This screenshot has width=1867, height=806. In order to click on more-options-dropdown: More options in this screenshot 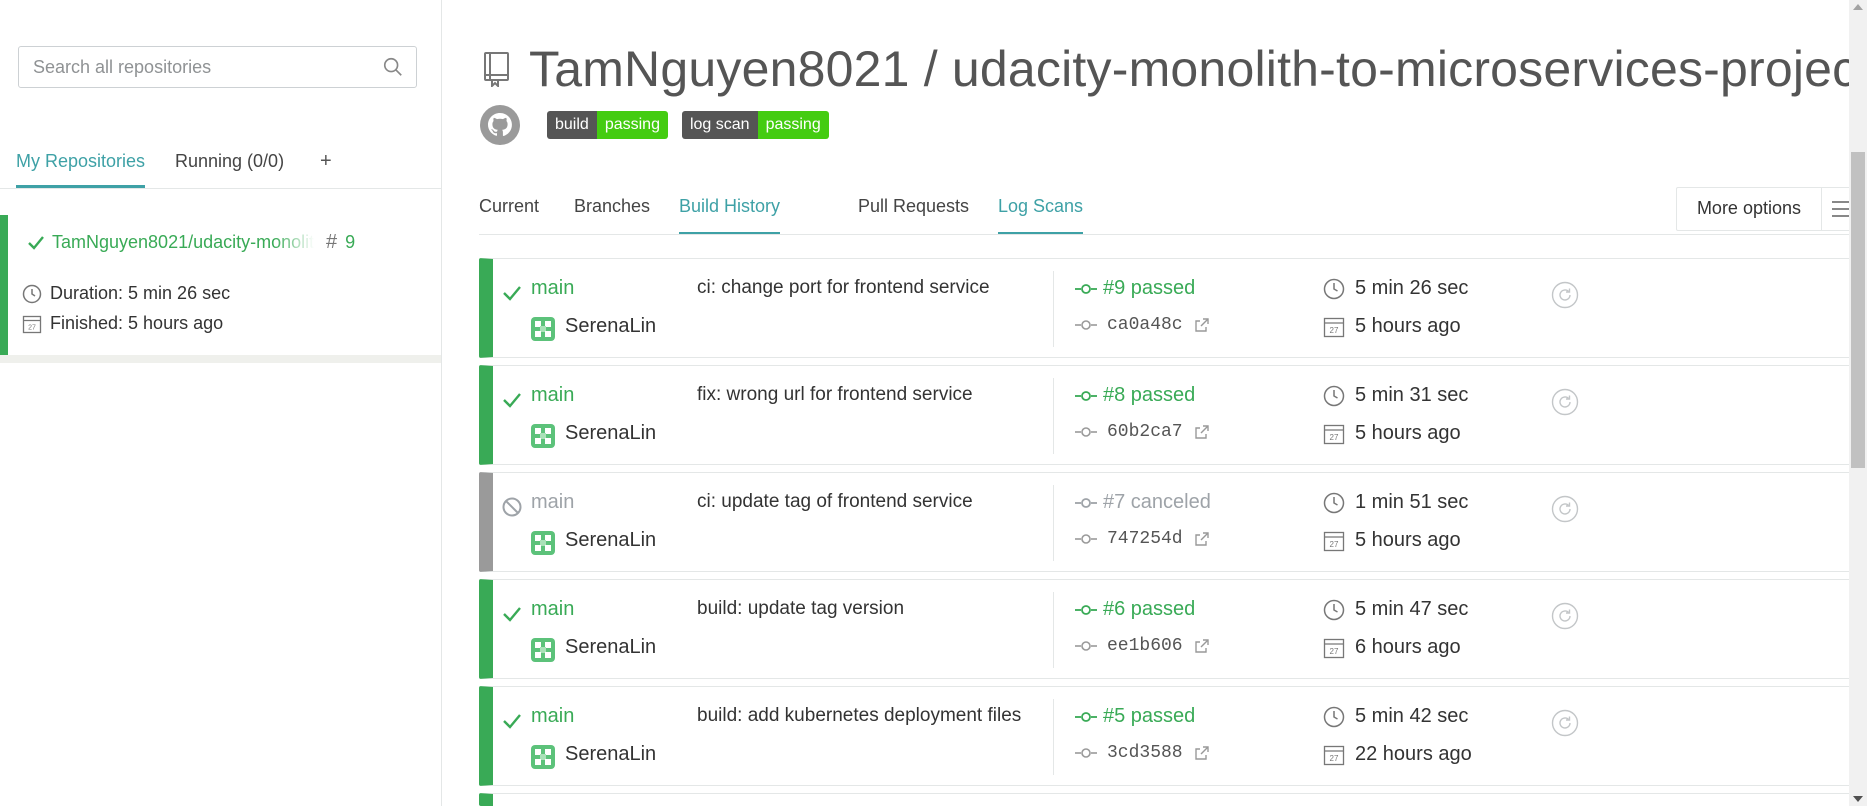, I will do `click(1771, 209)`.